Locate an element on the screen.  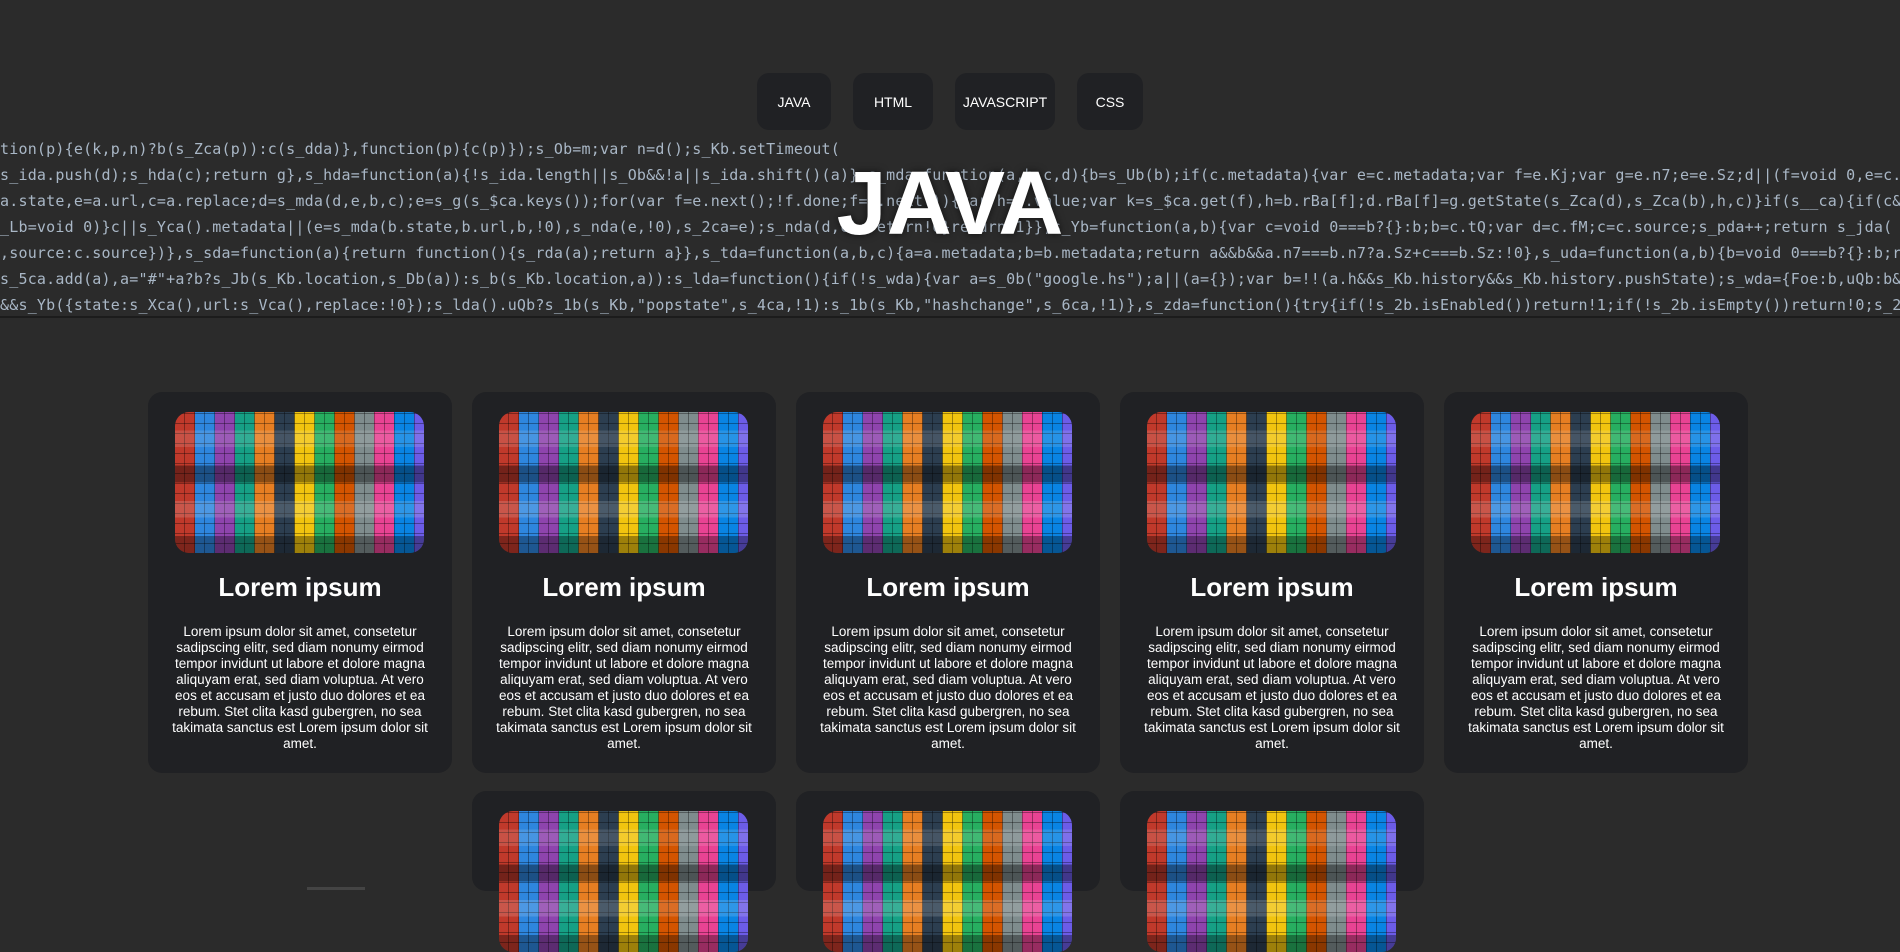
nav-button-html: HTML is located at coordinates (893, 101).